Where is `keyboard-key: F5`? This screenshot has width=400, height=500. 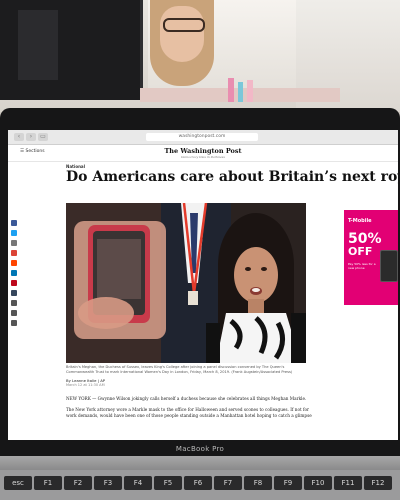
keyboard-key: F5 is located at coordinates (168, 483).